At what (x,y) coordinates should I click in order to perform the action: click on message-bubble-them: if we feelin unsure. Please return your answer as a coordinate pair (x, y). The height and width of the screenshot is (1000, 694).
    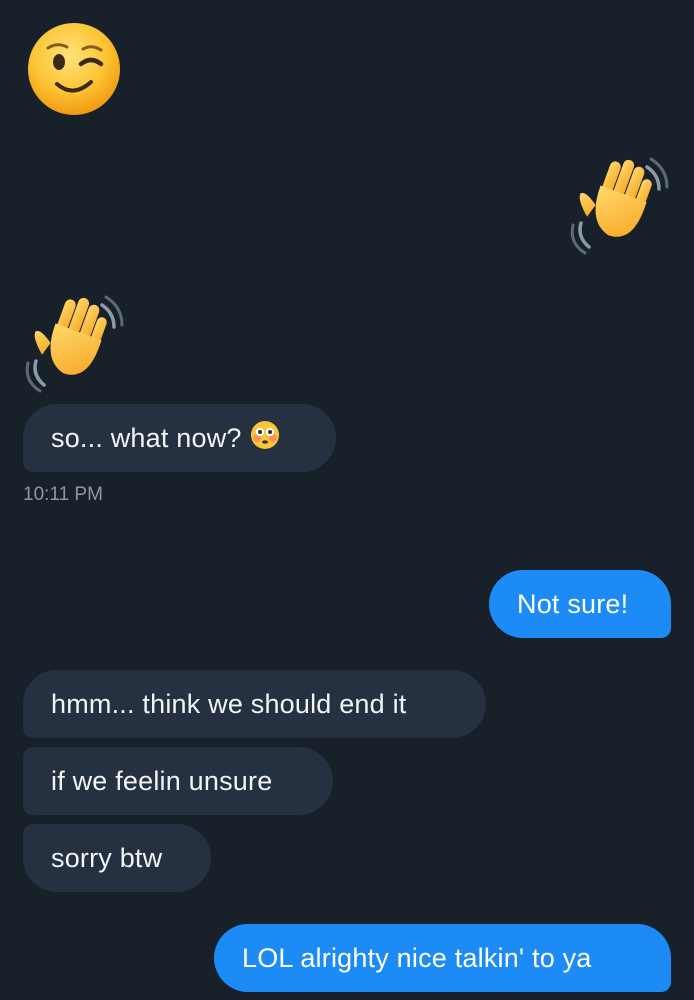
    Looking at the image, I should click on (178, 781).